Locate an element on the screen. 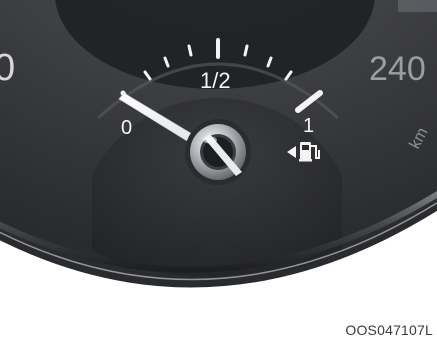 The width and height of the screenshot is (437, 340). pump-body is located at coordinates (305, 151).